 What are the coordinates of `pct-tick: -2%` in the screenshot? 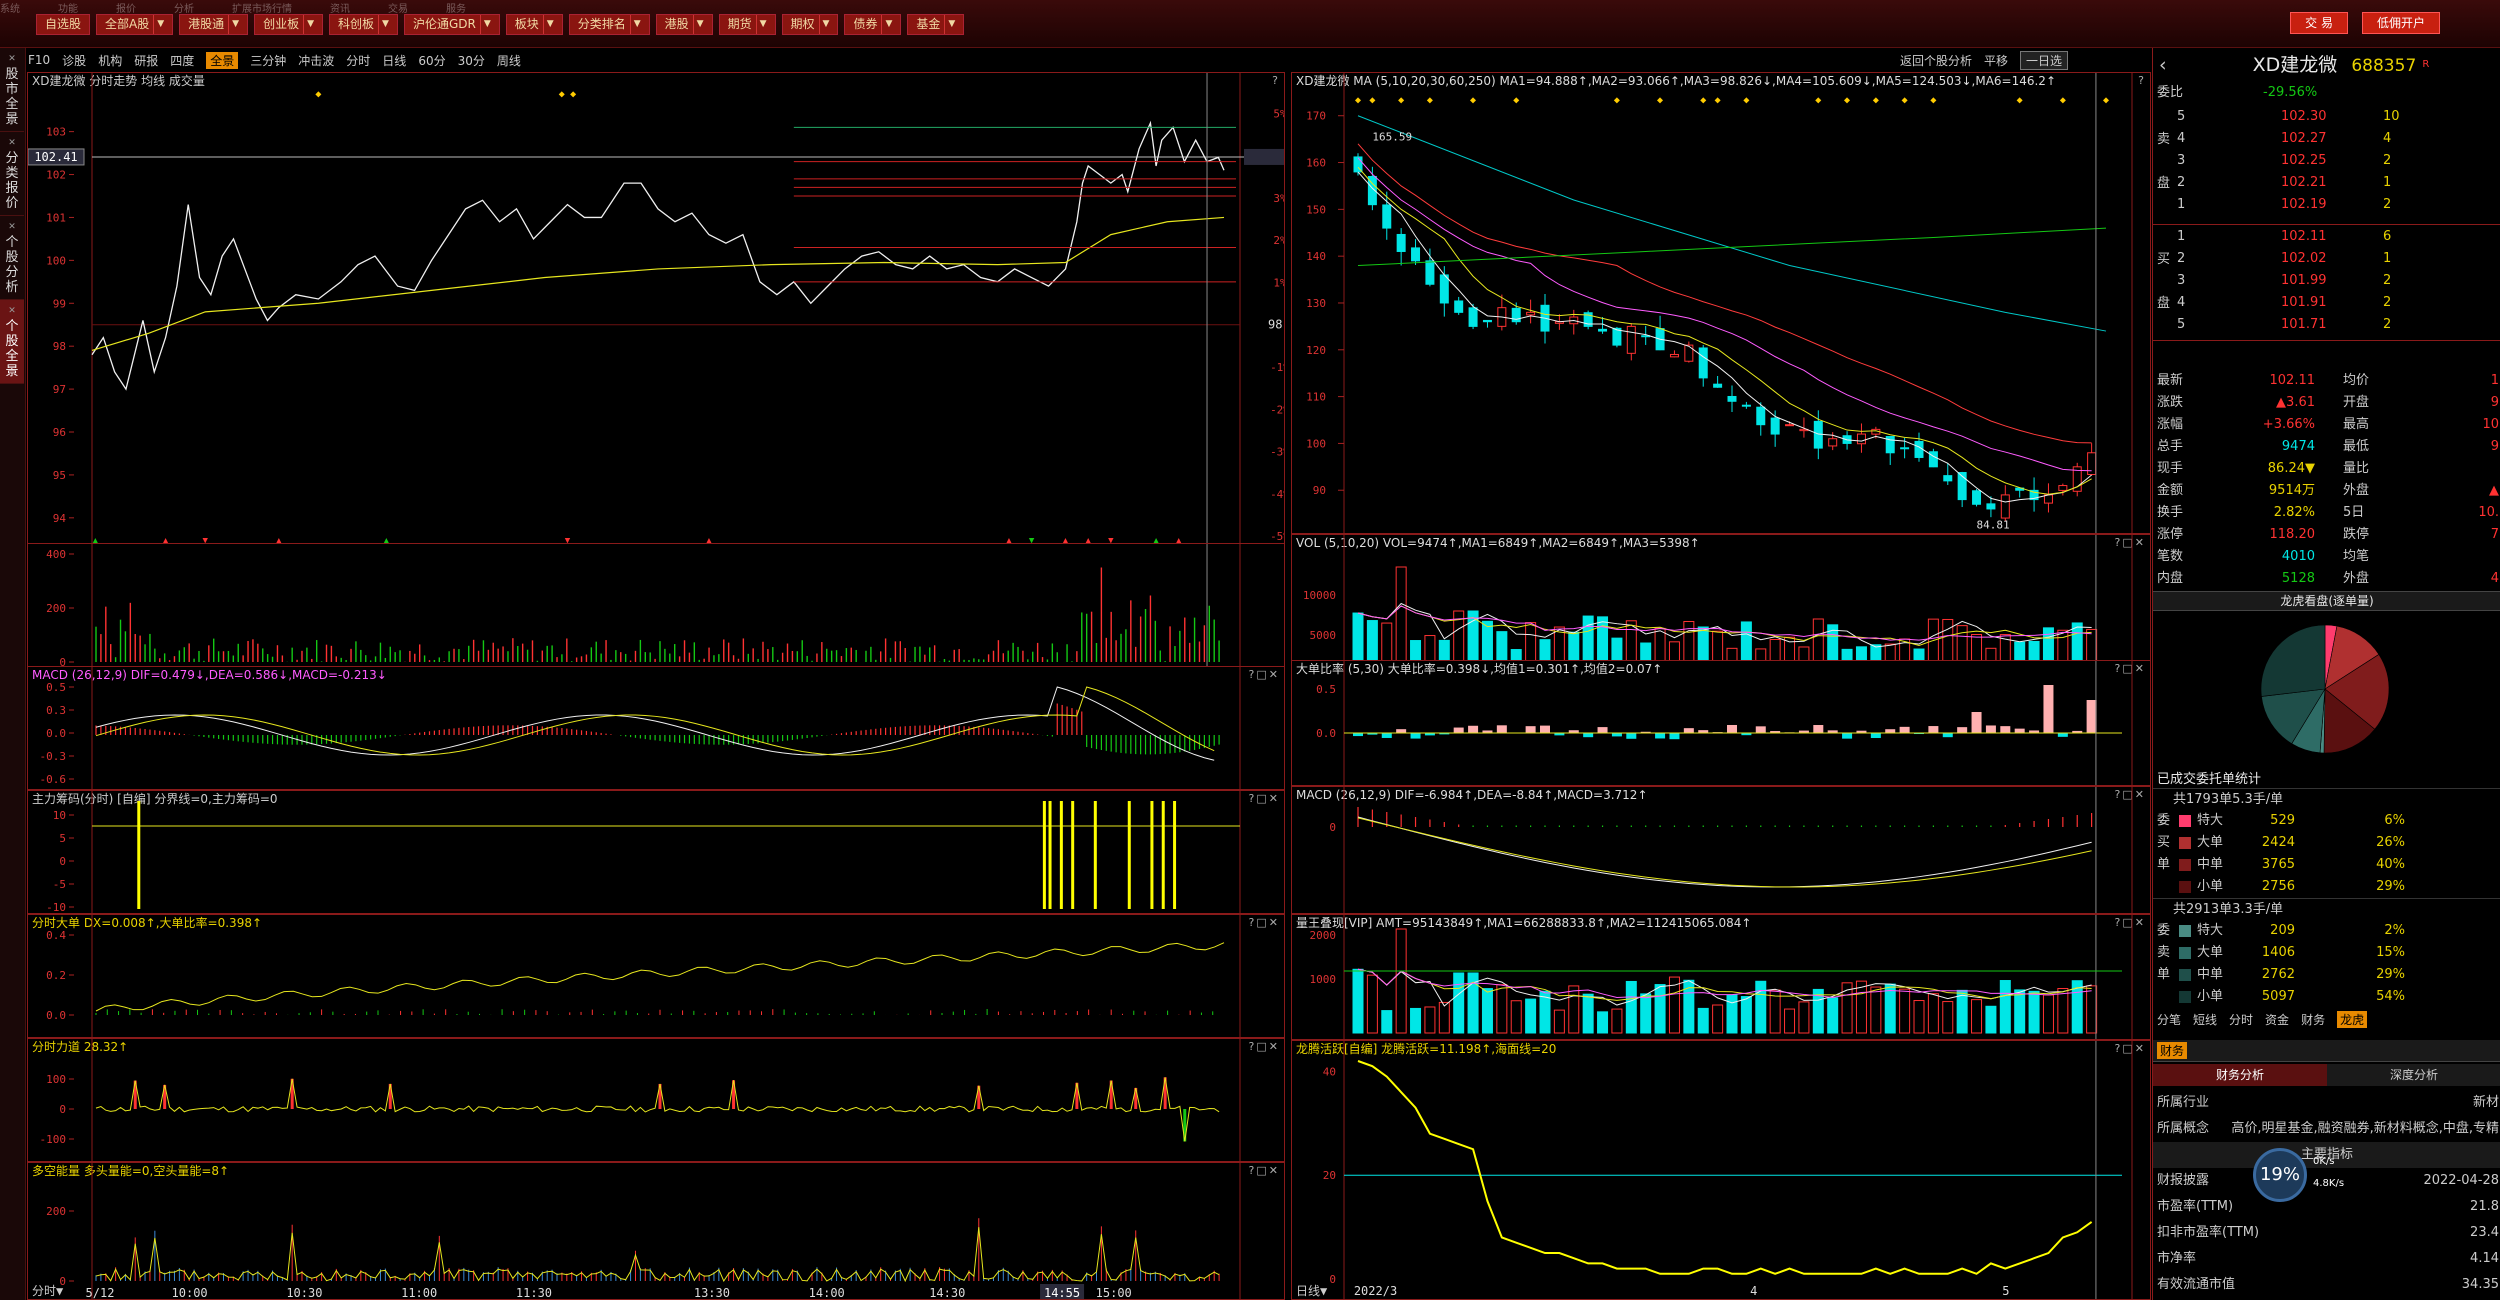 It's located at (1277, 409).